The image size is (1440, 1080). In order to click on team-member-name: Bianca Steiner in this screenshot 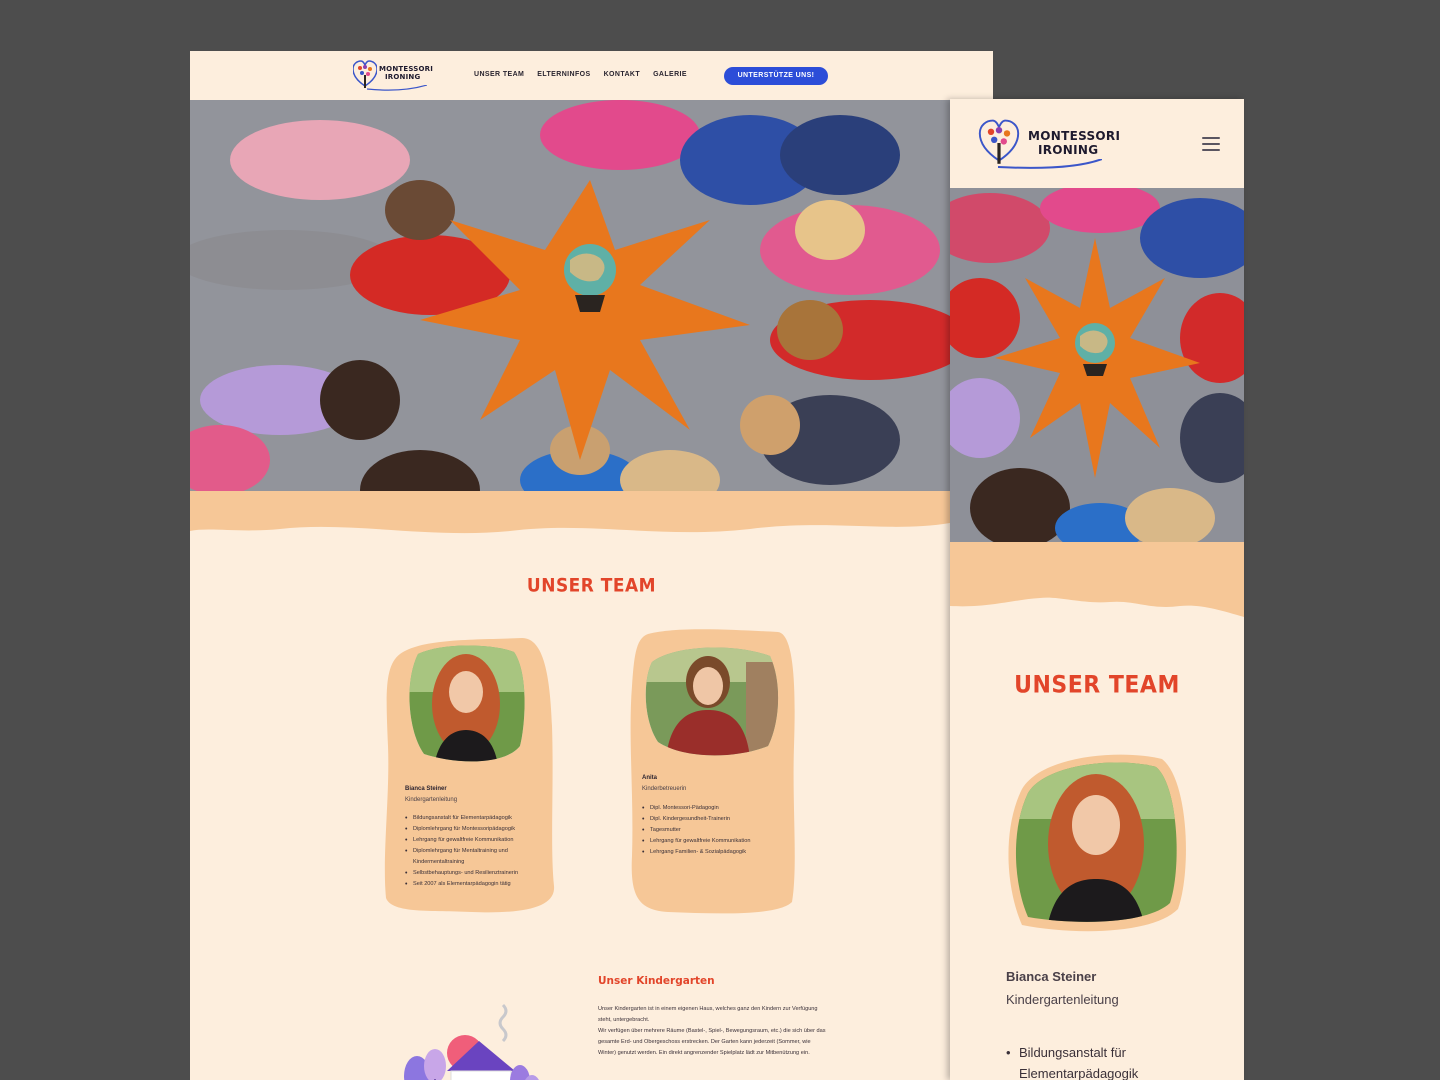, I will do `click(426, 789)`.